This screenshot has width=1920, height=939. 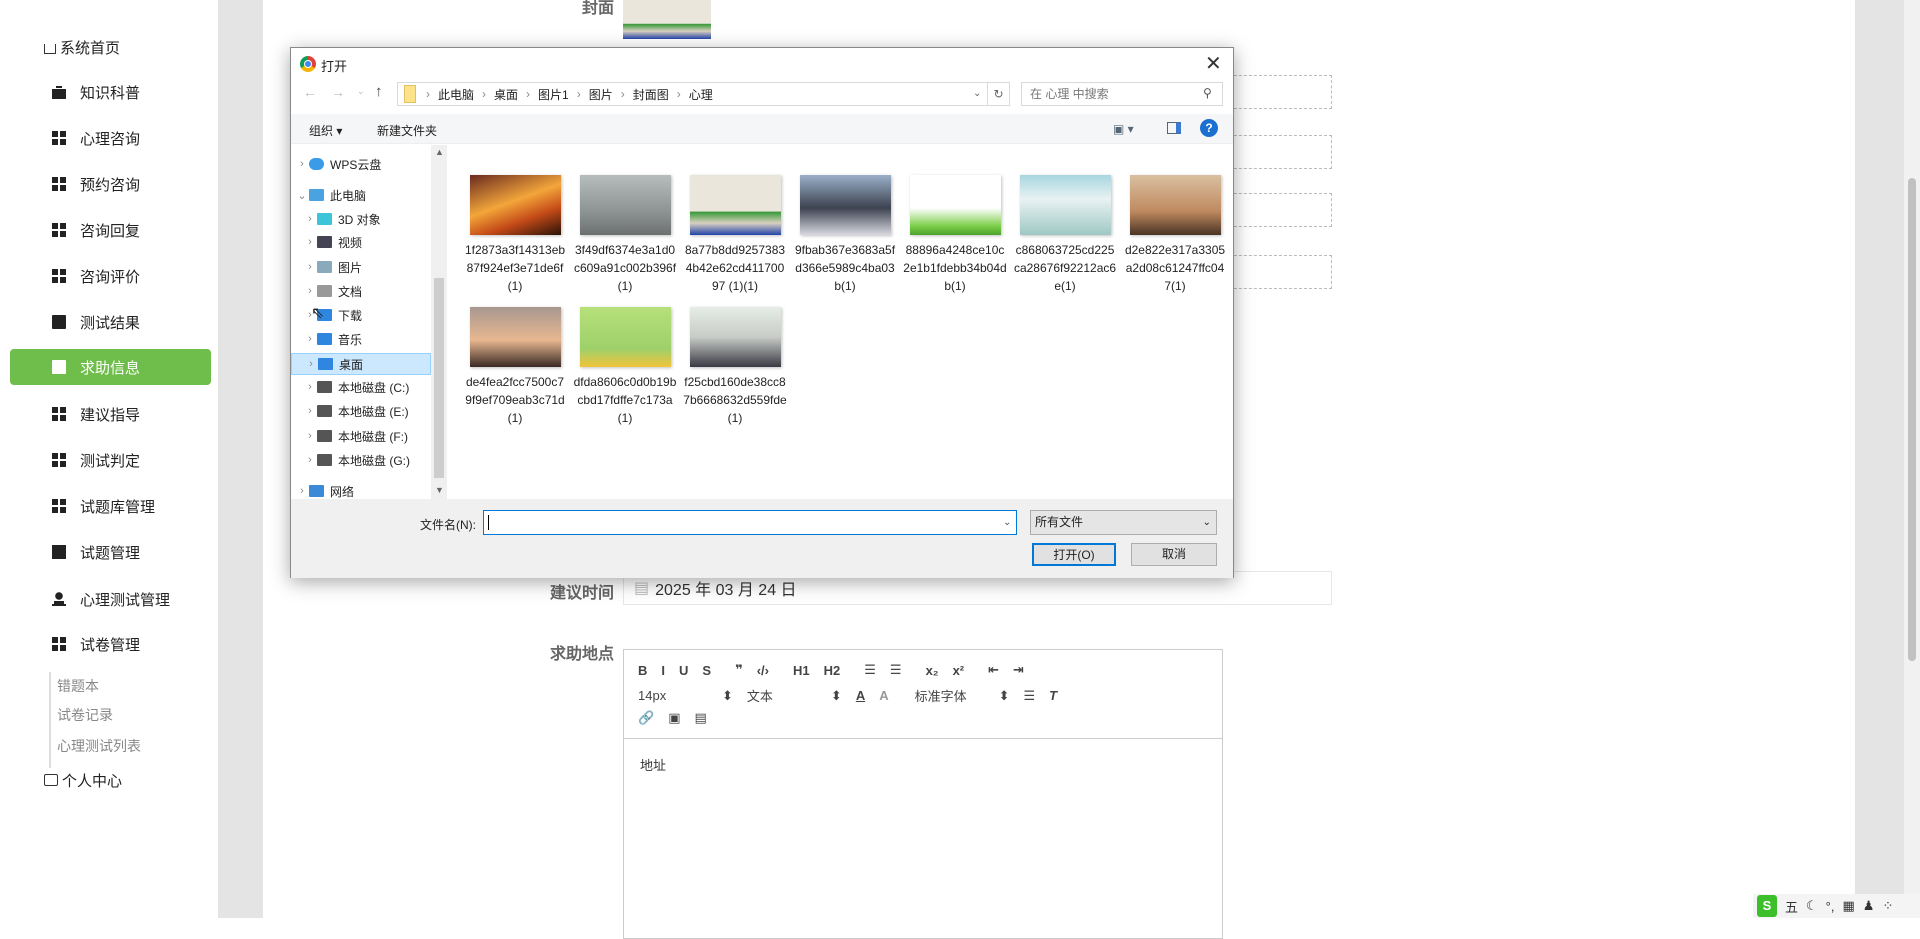 I want to click on sidebar-item: 测试判定, so click(x=110, y=460).